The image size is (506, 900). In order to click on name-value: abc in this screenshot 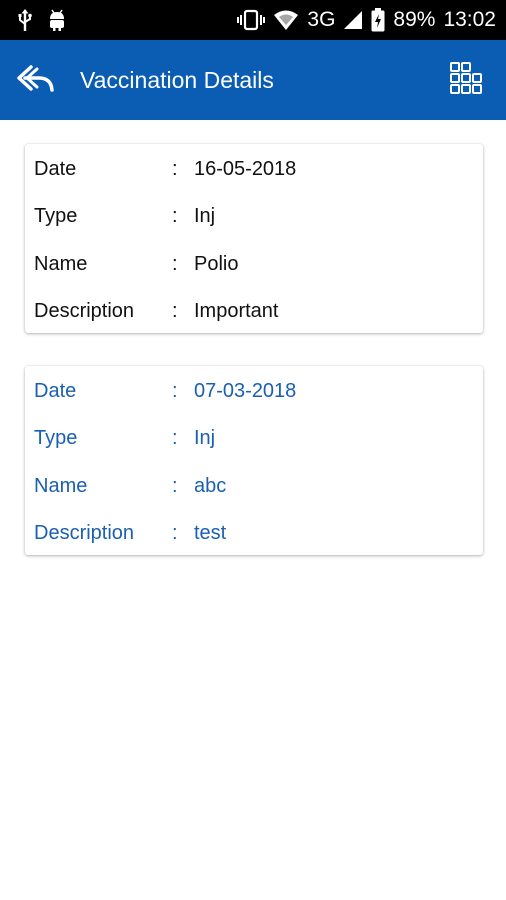, I will do `click(210, 486)`.